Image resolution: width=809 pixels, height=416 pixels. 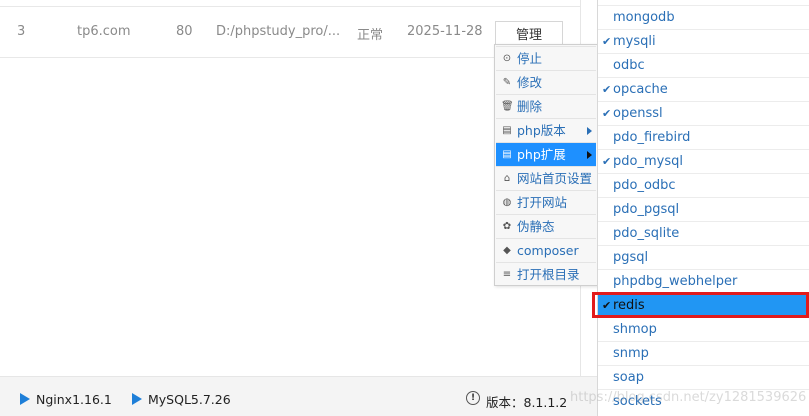 What do you see at coordinates (646, 233) in the screenshot?
I see `extension-label: pdo_sqlite` at bounding box center [646, 233].